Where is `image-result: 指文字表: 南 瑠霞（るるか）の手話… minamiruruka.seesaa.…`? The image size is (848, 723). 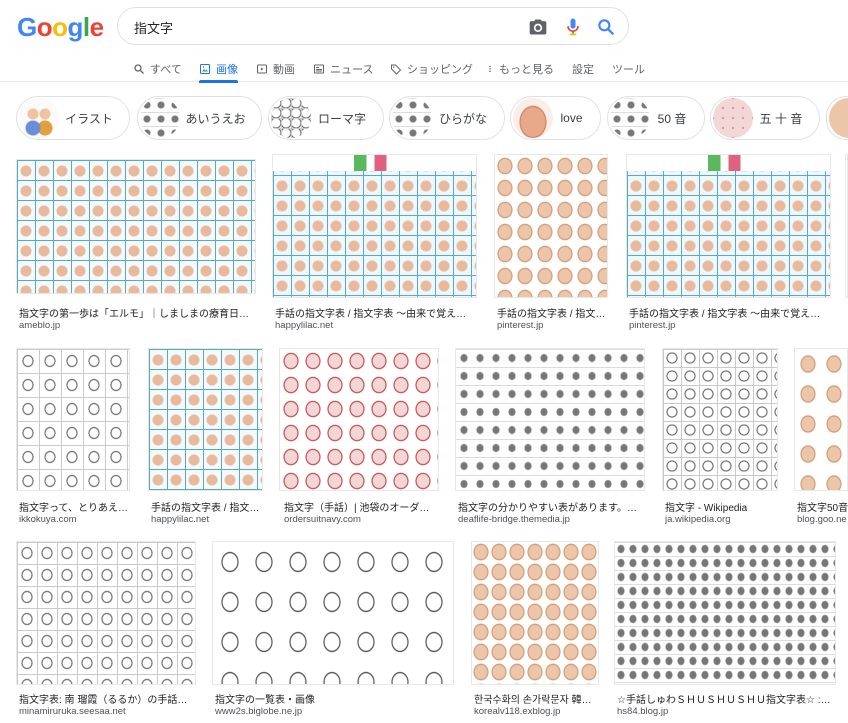
image-result: 指文字表: 南 瑠霞（るるか）の手話… minamiruruka.seesaa.… is located at coordinates (106, 631).